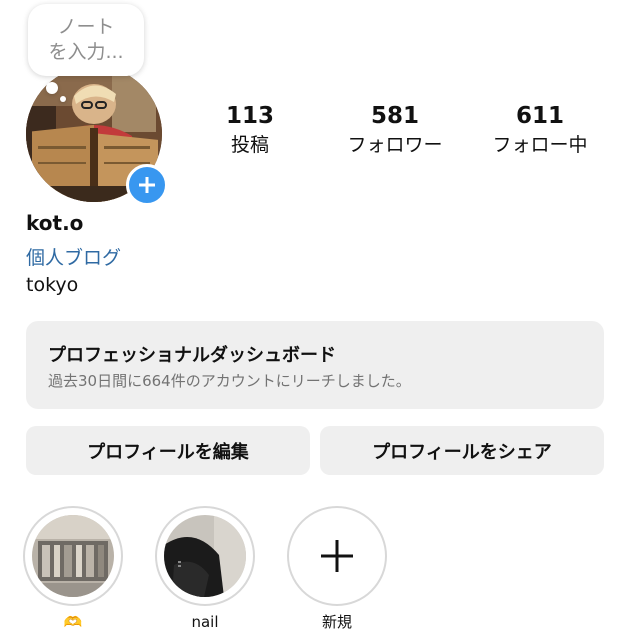  I want to click on following-count: 611, so click(539, 116).